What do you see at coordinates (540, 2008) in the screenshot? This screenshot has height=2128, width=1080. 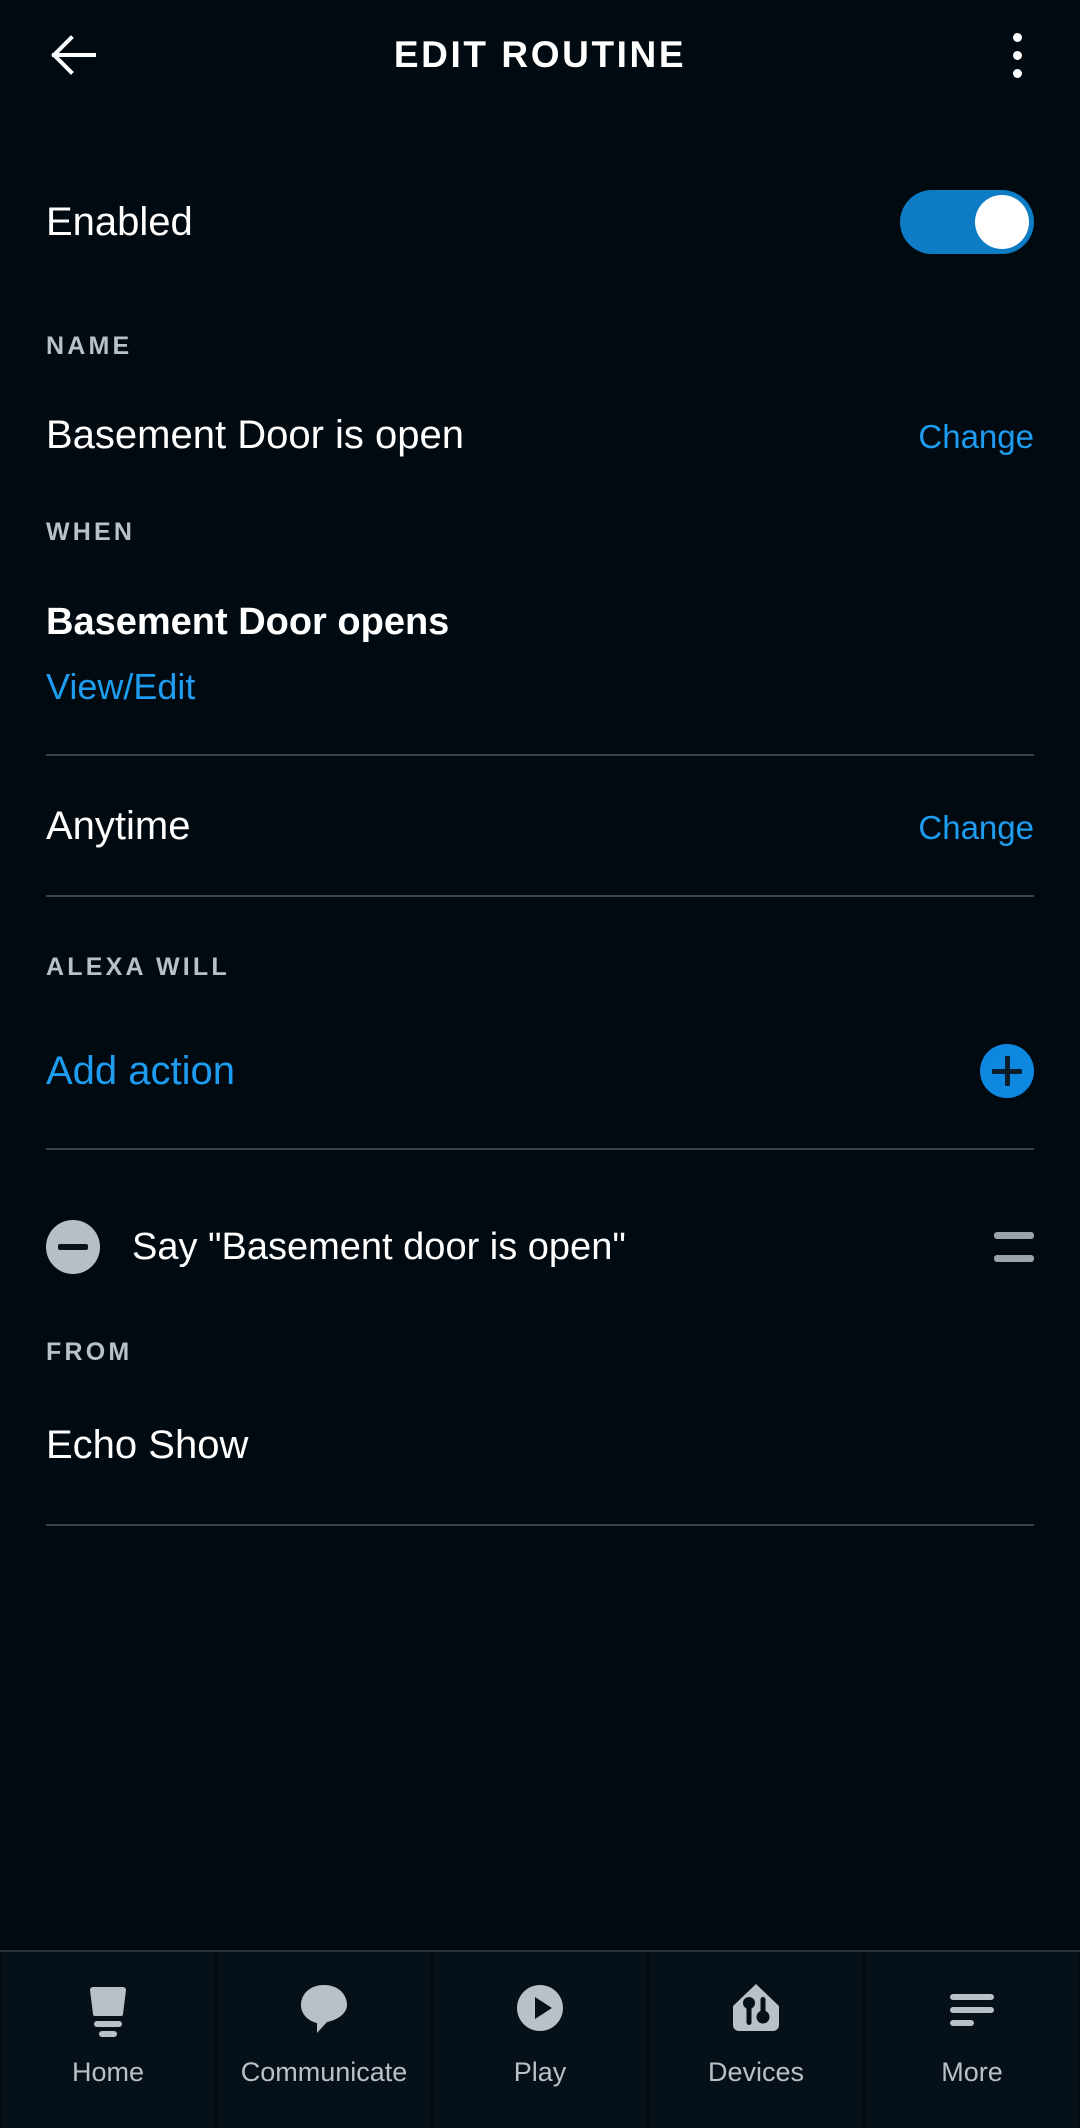 I see `play-circle-icon` at bounding box center [540, 2008].